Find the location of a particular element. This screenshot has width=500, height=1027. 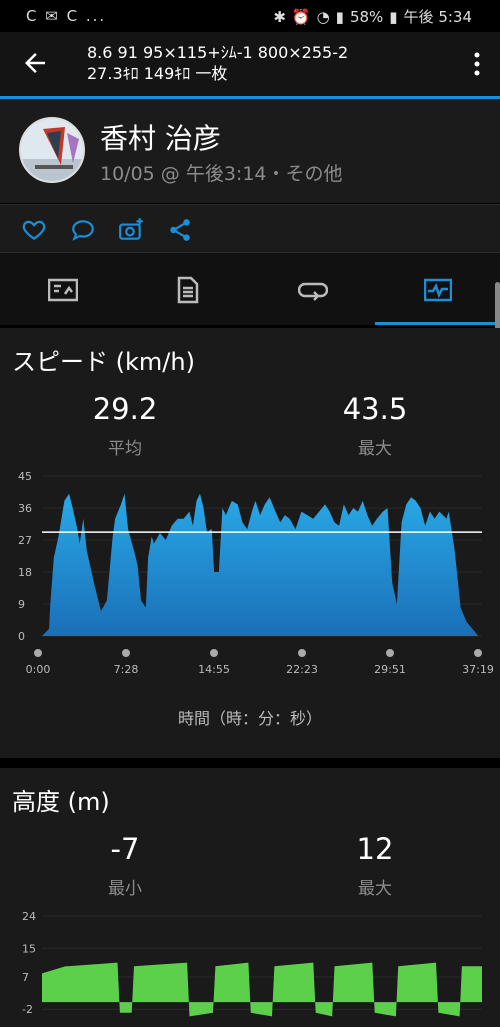

max-altitude-label: 最大 is located at coordinates (375, 889).